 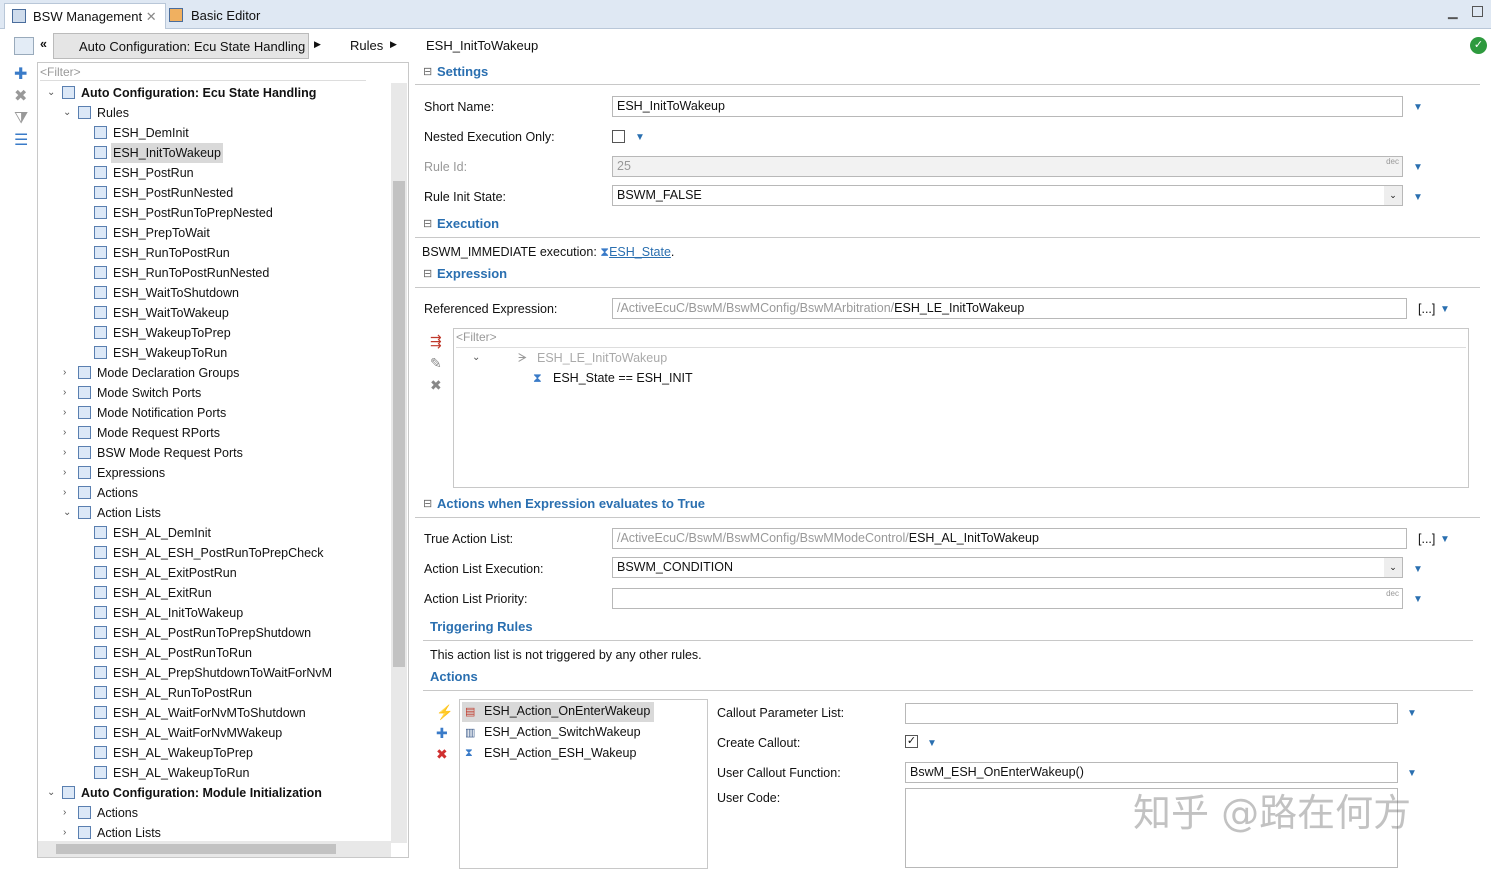 What do you see at coordinates (618, 136) in the screenshot?
I see `nested-execution-checkbox` at bounding box center [618, 136].